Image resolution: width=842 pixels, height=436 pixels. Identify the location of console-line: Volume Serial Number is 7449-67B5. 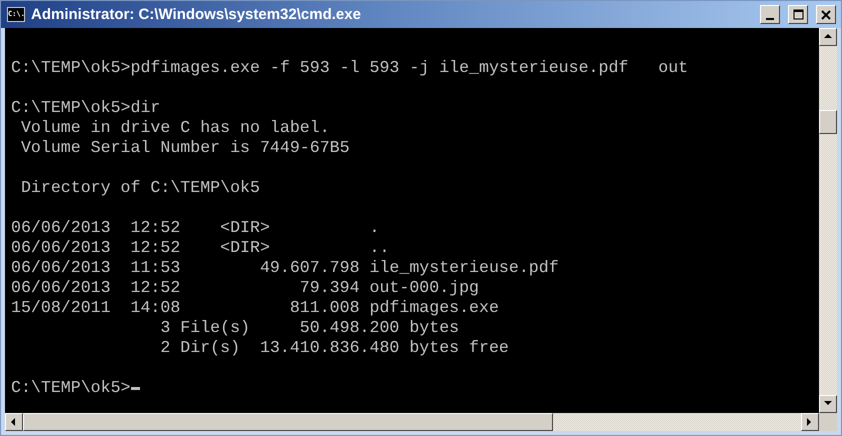
(185, 148).